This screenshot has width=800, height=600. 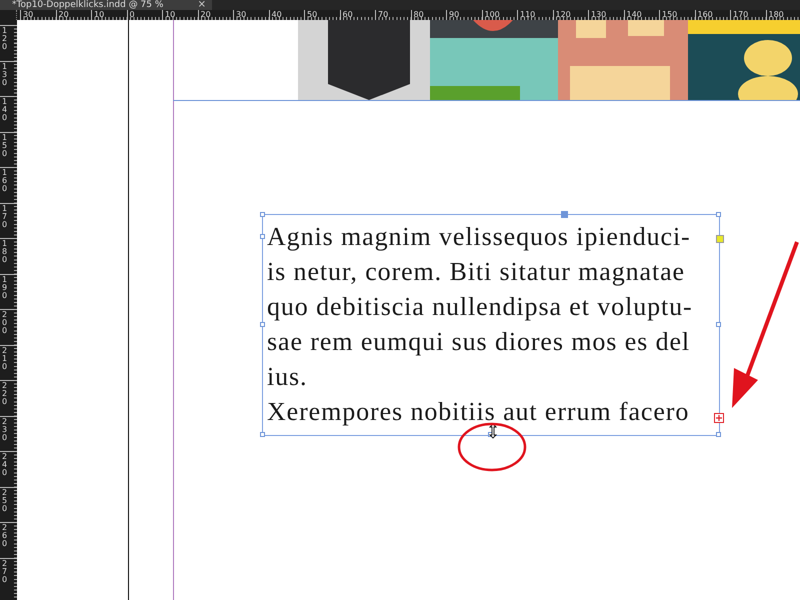 What do you see at coordinates (5, 180) in the screenshot?
I see `ruler-label: 160` at bounding box center [5, 180].